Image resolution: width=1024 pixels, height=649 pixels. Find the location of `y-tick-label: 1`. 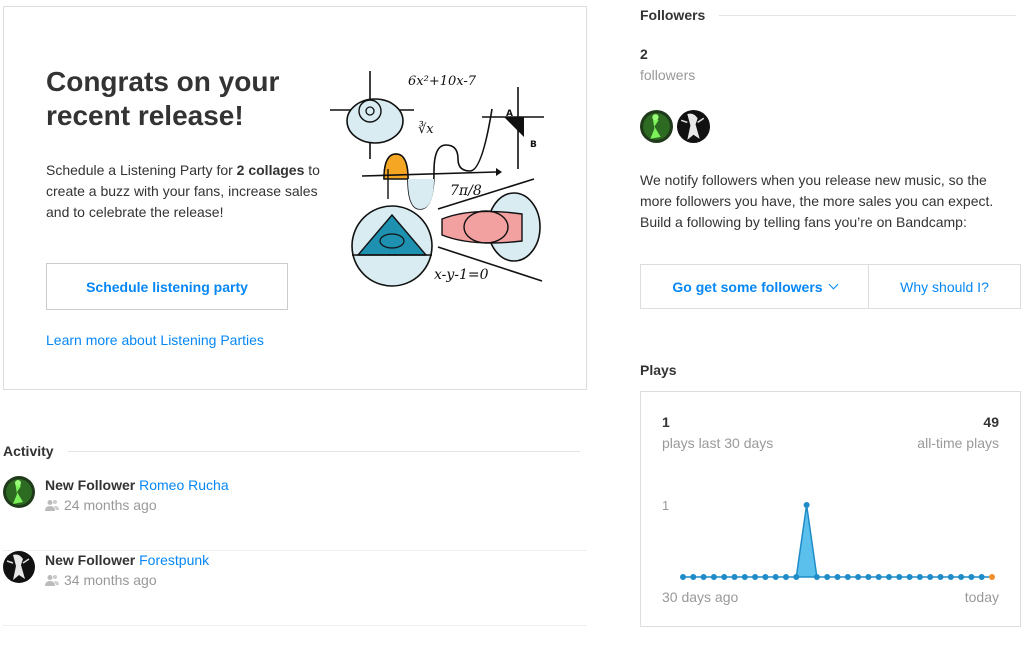

y-tick-label: 1 is located at coordinates (665, 505).